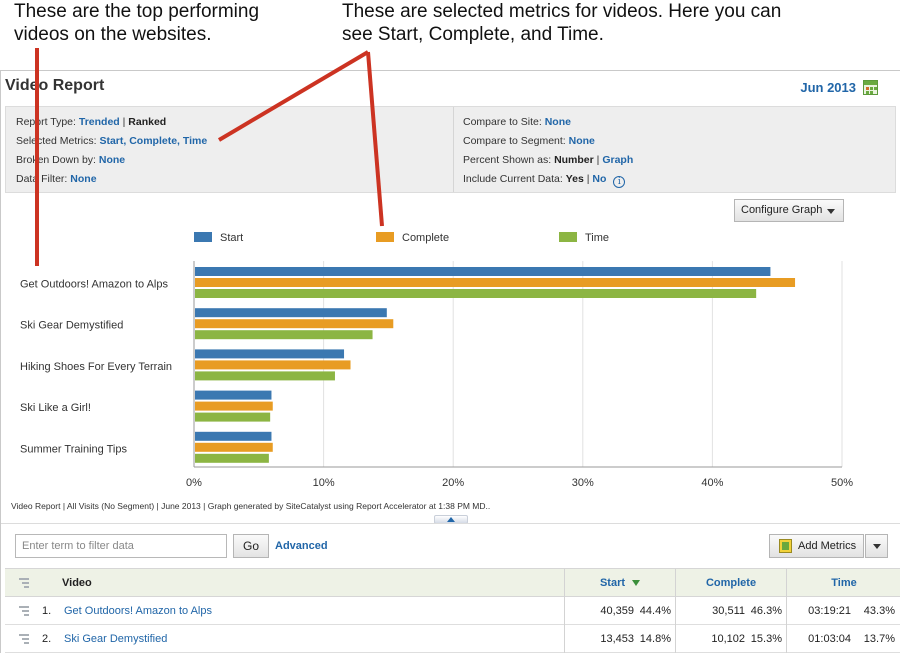 The width and height of the screenshot is (900, 653). What do you see at coordinates (375, 139) in the screenshot?
I see `callout-line-legend` at bounding box center [375, 139].